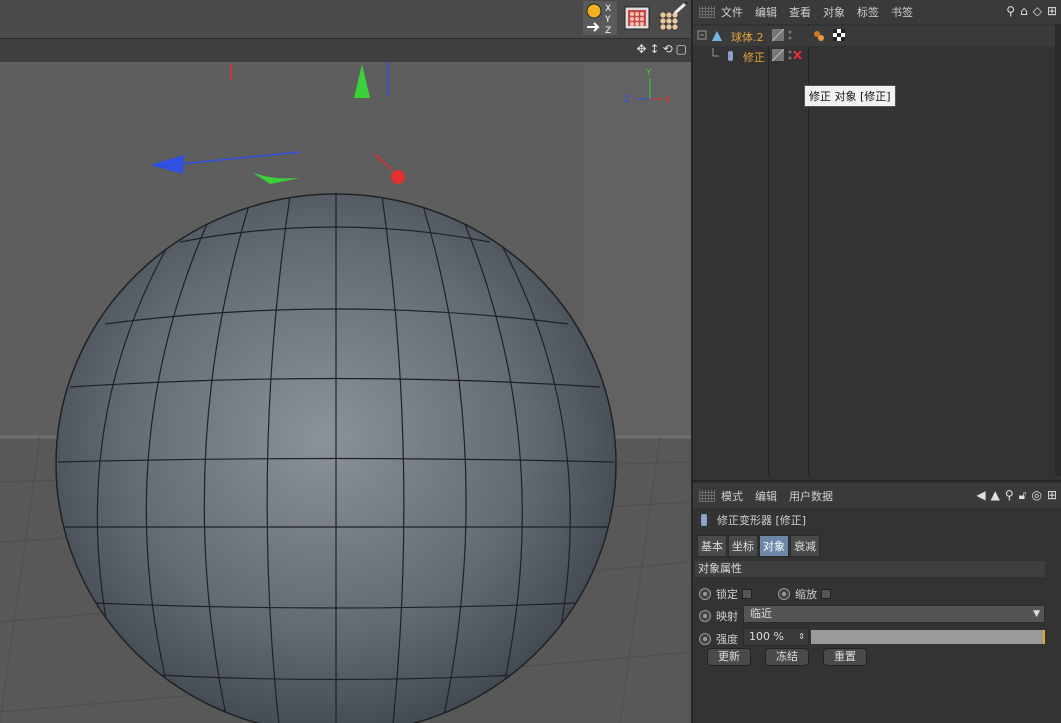 This screenshot has width=1061, height=723. I want to click on object-tags, so click(830, 36).